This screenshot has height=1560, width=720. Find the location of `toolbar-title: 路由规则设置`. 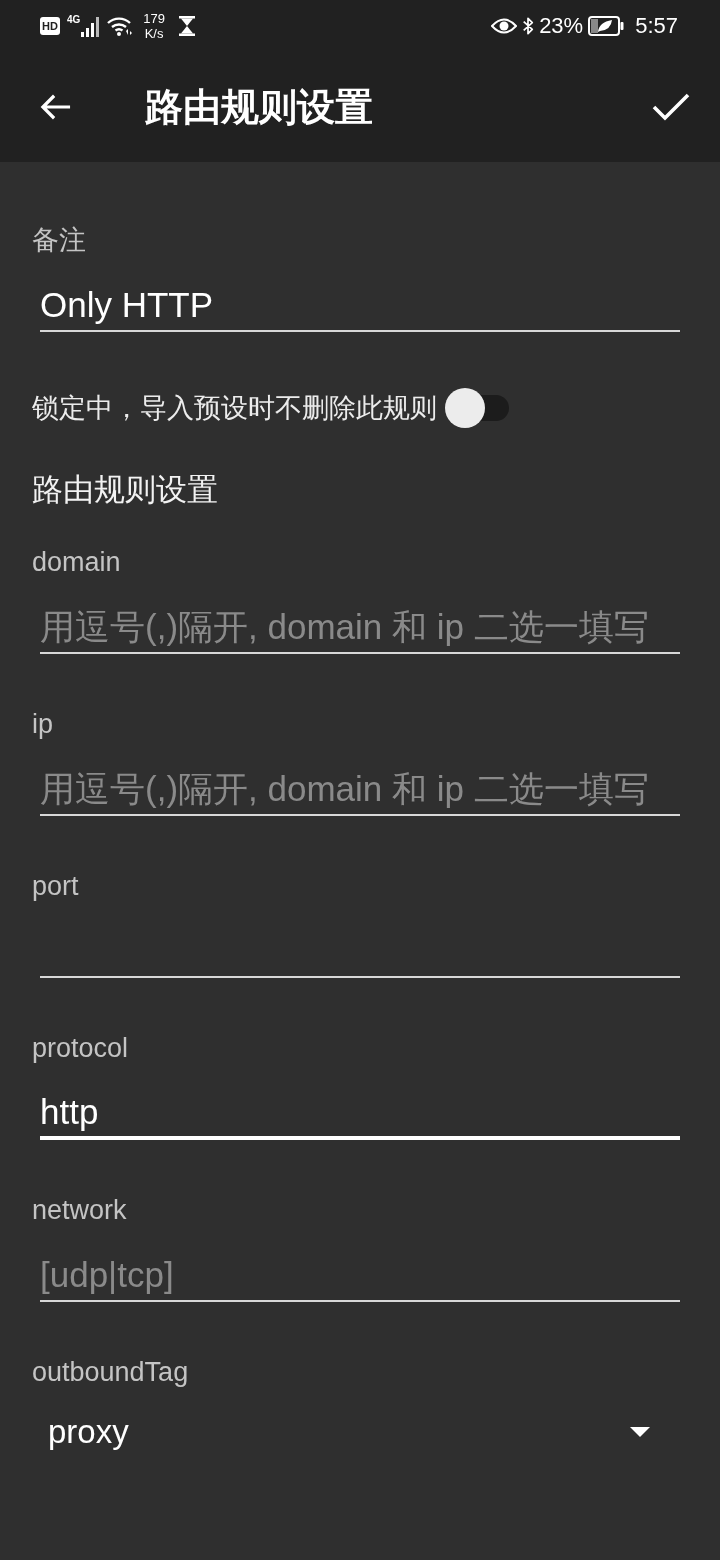

toolbar-title: 路由规则设置 is located at coordinates (259, 107).